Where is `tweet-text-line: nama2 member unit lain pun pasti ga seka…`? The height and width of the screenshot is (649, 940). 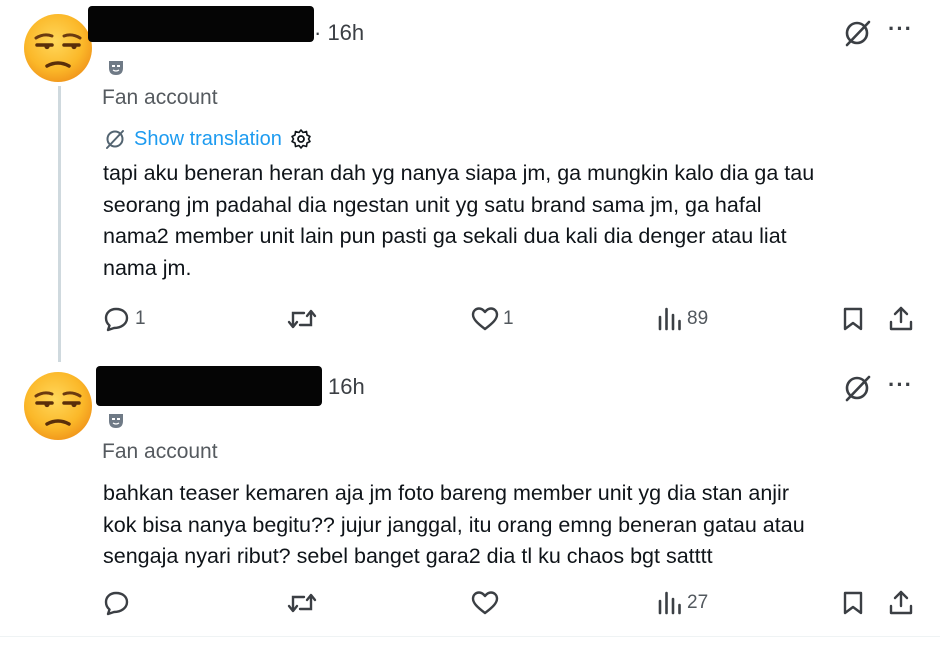
tweet-text-line: nama2 member unit lain pun pasti ga seka… is located at coordinates (445, 236).